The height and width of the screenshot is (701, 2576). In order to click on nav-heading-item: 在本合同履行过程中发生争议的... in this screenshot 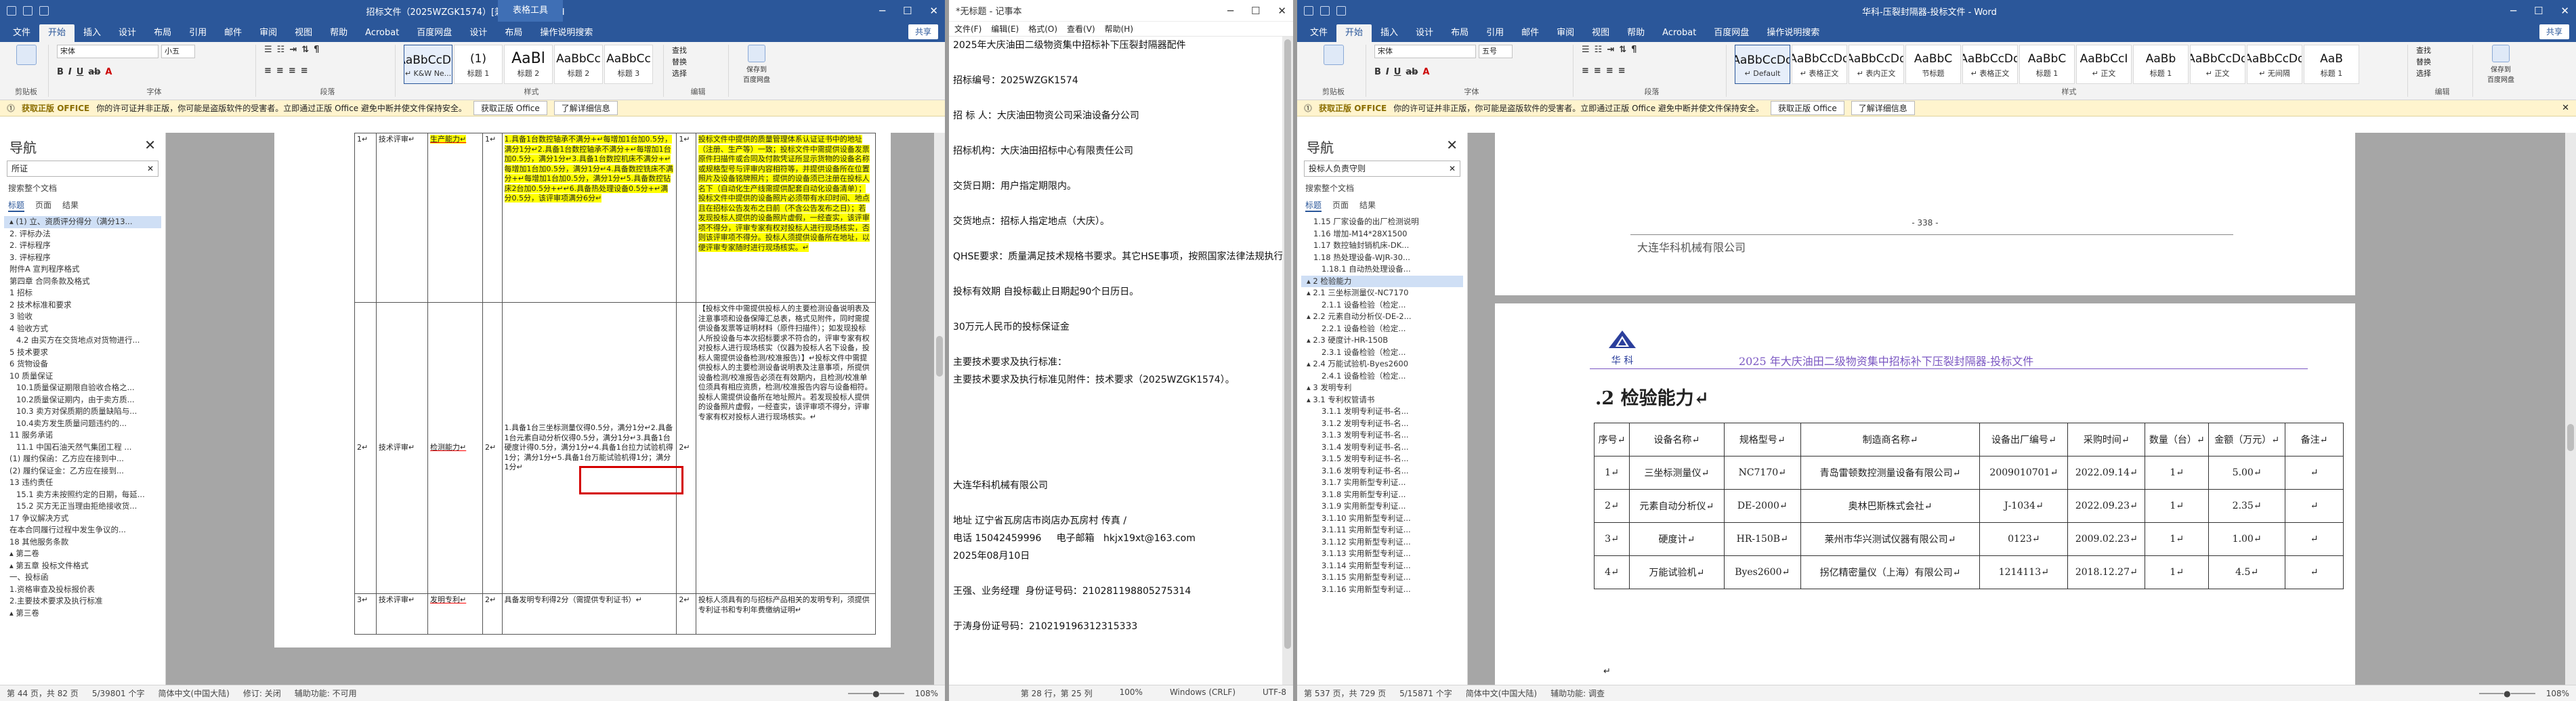, I will do `click(82, 530)`.